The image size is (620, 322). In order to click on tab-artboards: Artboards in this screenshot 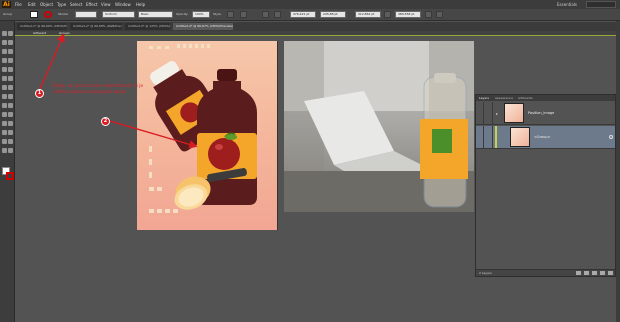, I will do `click(525, 98)`.